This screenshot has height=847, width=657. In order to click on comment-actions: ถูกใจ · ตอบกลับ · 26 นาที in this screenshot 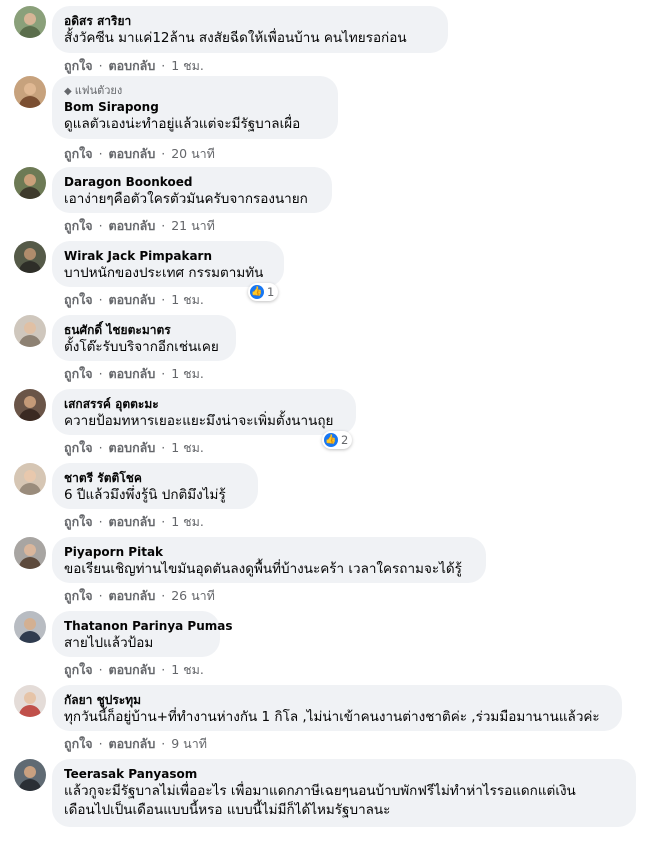, I will do `click(140, 596)`.